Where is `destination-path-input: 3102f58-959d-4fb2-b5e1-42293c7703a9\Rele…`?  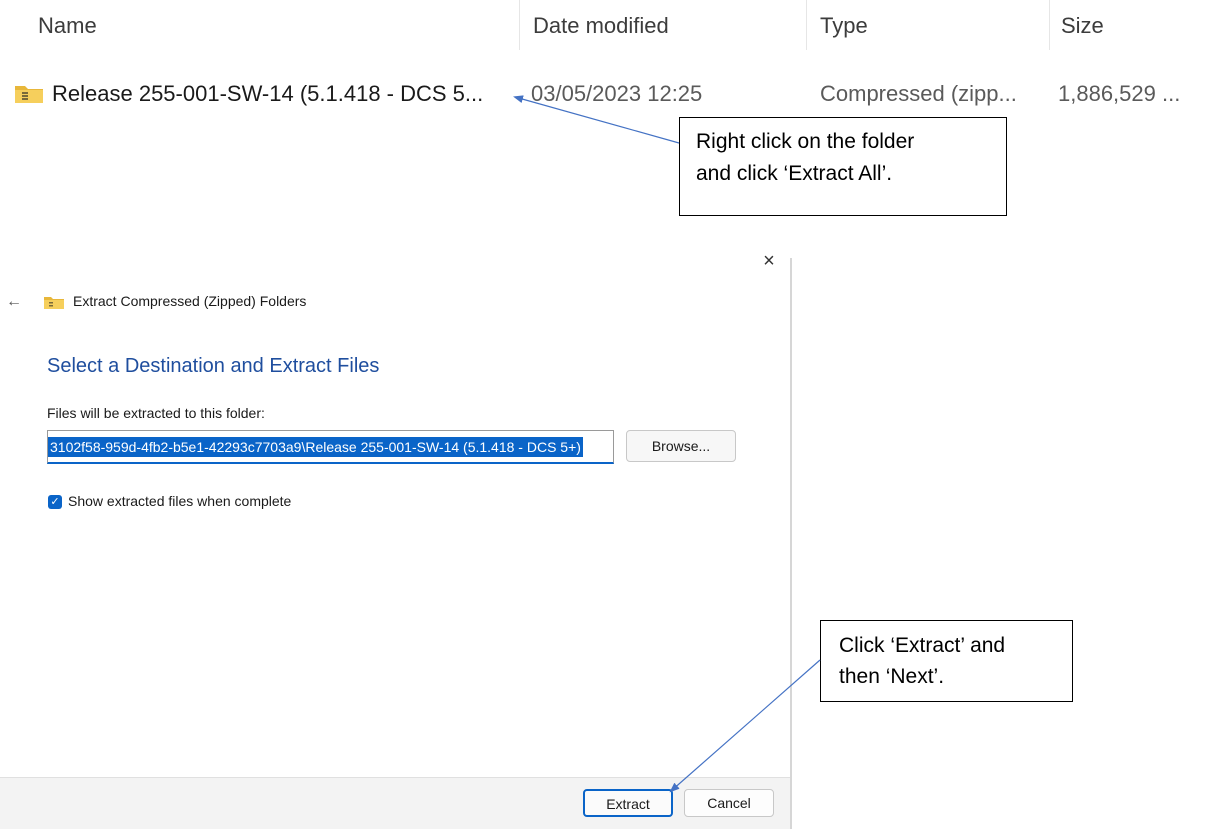
destination-path-input: 3102f58-959d-4fb2-b5e1-42293c7703a9\Rele… is located at coordinates (330, 447).